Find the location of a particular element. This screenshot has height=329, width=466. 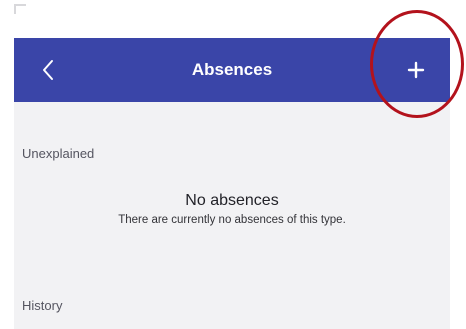

section-label-history: History is located at coordinates (42, 305).